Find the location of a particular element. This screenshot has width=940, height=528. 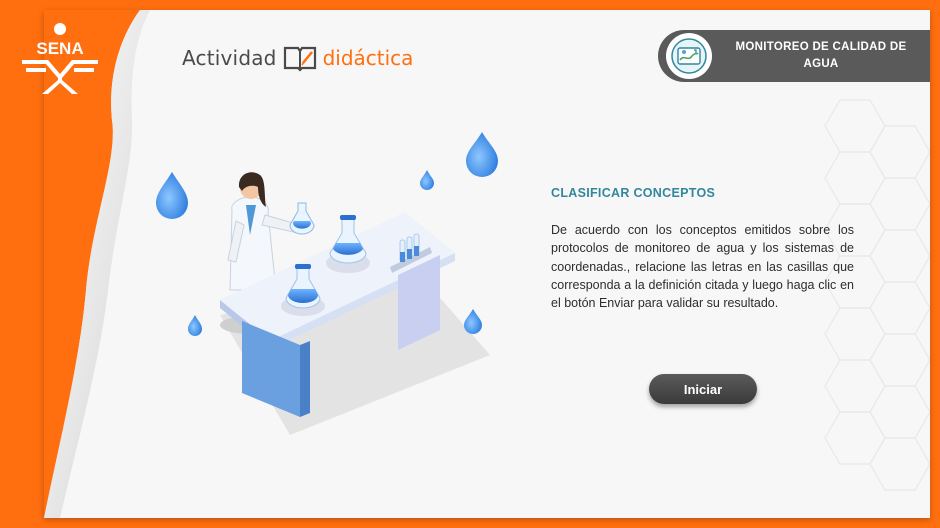

svg-text: SENA is located at coordinates (59, 48).